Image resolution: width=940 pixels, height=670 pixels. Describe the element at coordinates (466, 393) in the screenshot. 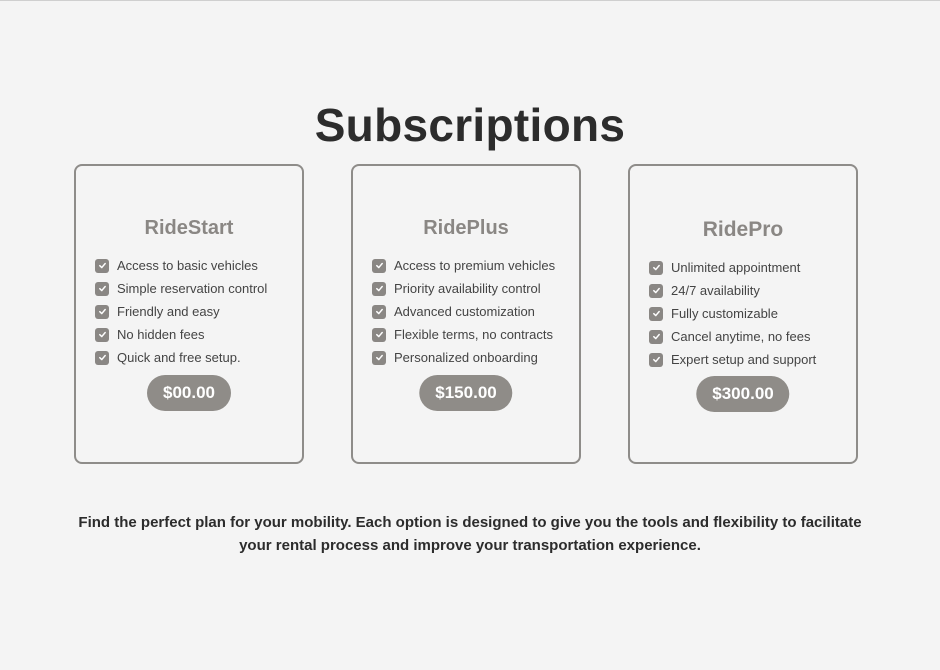

I see `price-button-rideplus: $150.00` at that location.